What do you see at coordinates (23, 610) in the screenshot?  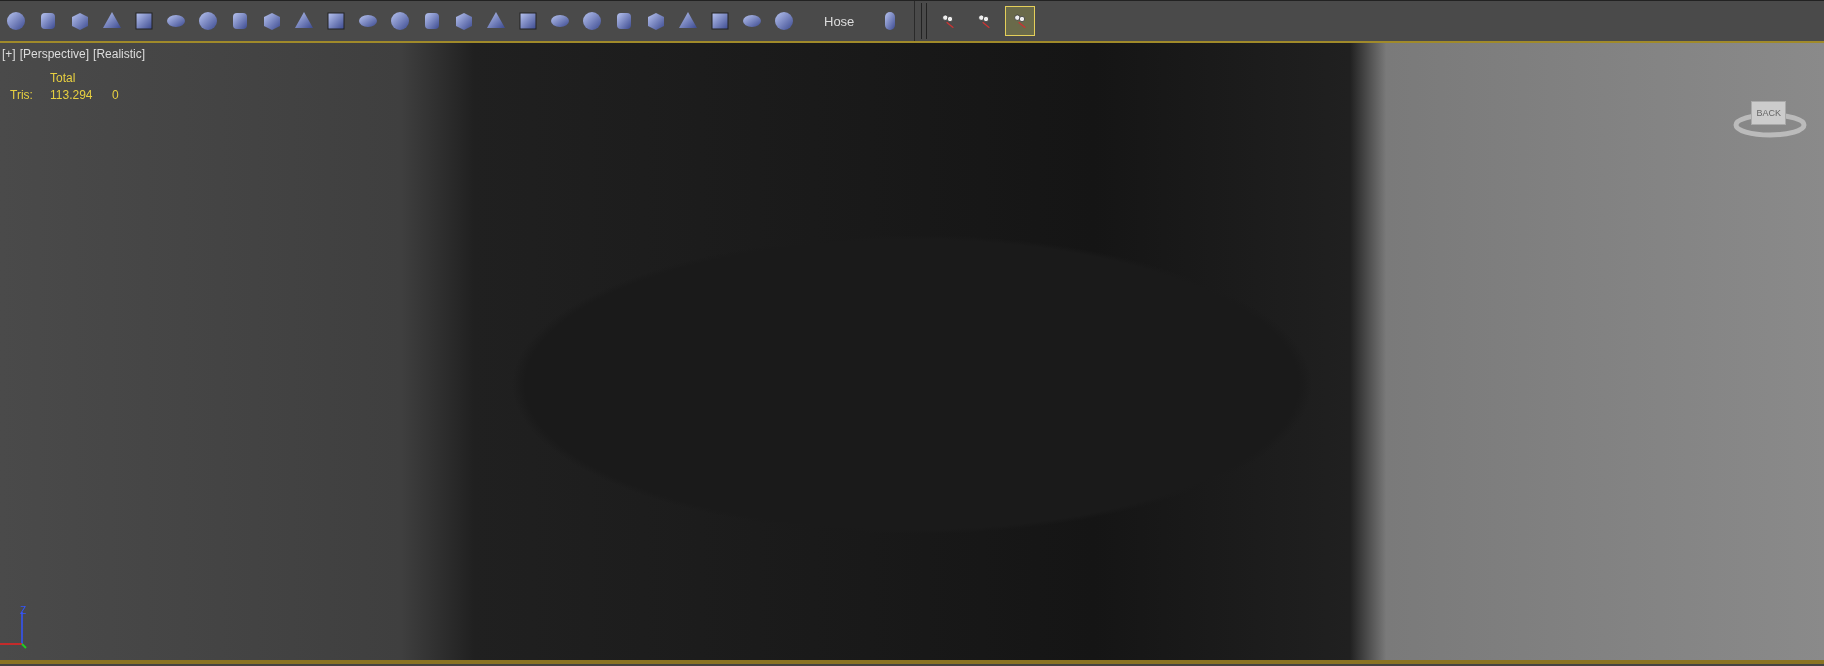 I see `axis-label: Z` at bounding box center [23, 610].